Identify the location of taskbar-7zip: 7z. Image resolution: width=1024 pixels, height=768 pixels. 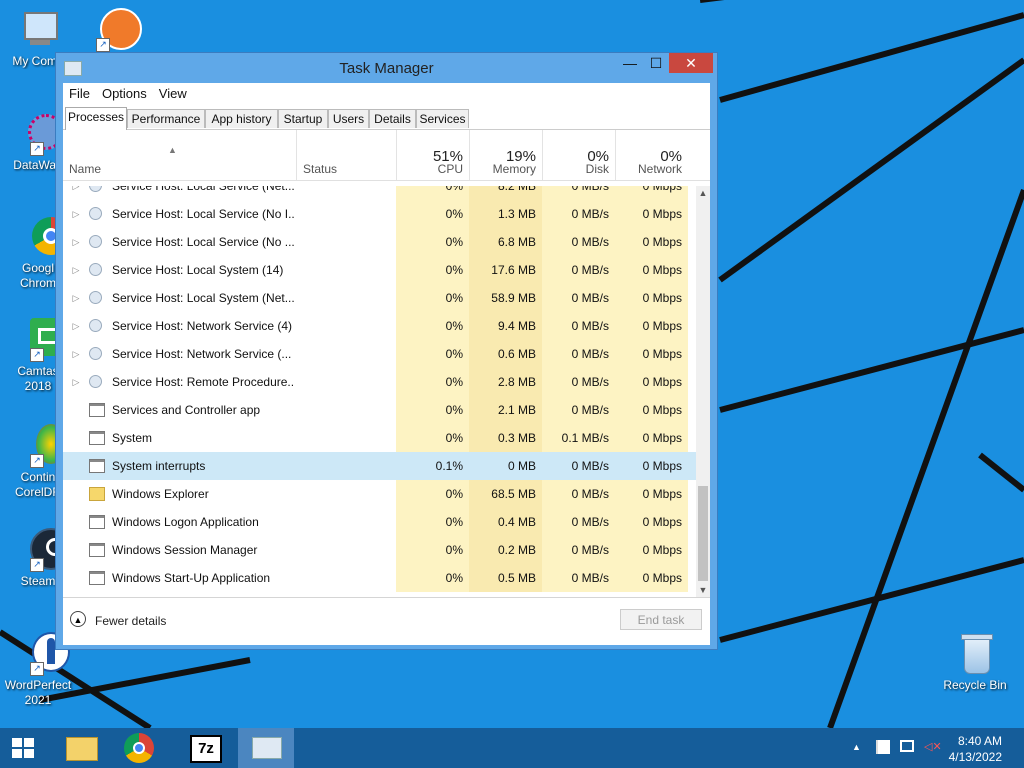
(205, 748).